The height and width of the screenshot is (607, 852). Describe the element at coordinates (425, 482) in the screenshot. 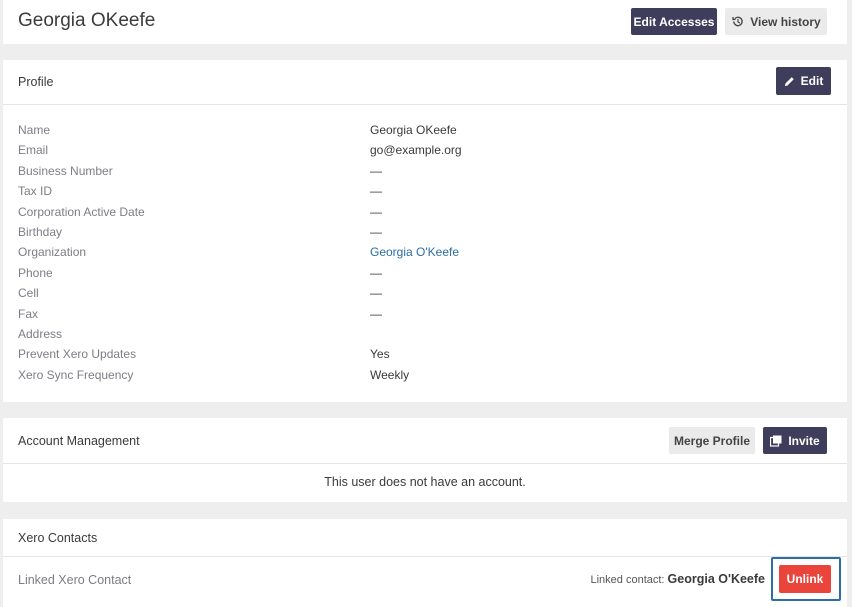

I see `no-account-message: This user does not have an account.` at that location.